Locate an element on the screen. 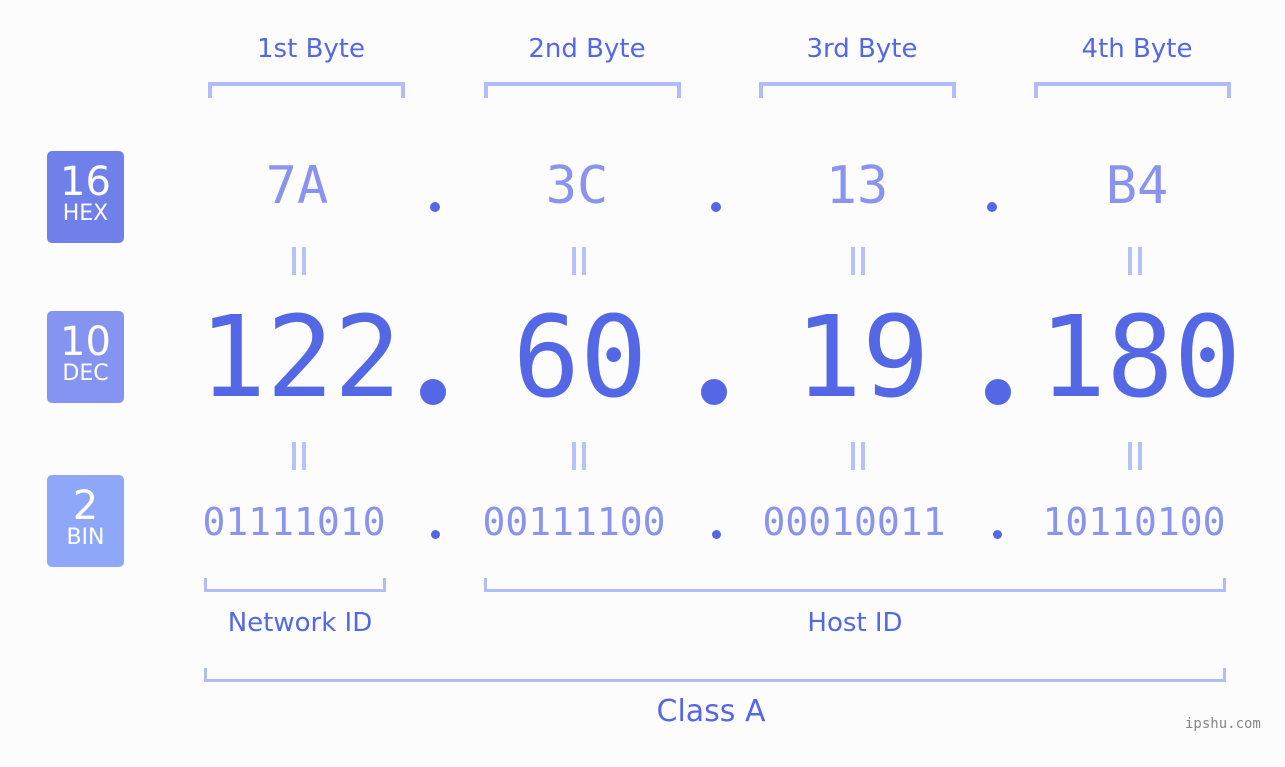 The width and height of the screenshot is (1285, 767). dec-byte-4: 180 is located at coordinates (1140, 358).